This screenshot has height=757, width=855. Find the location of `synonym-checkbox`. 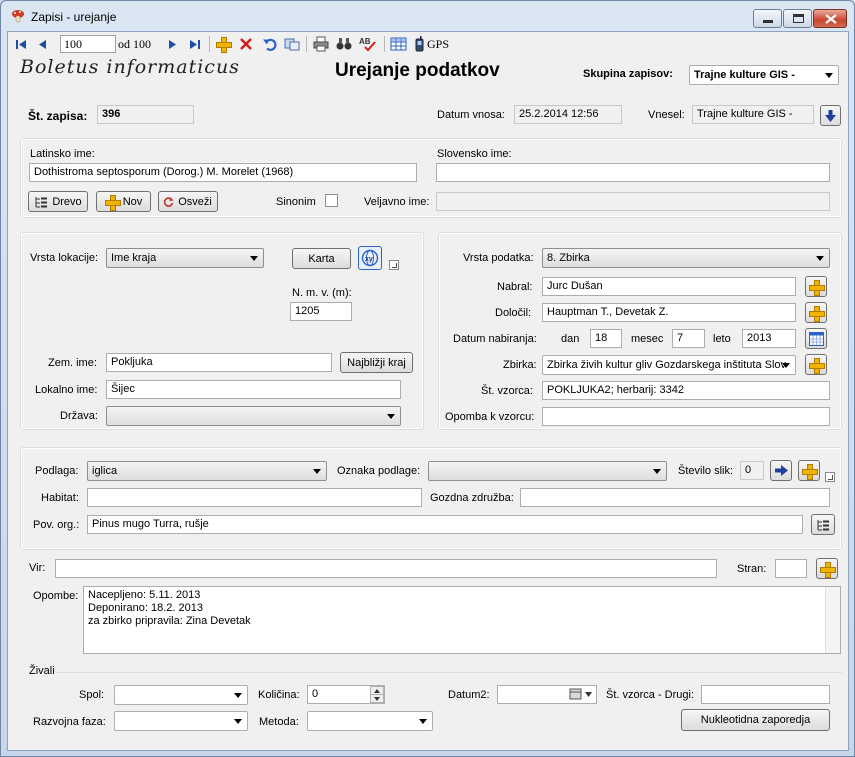

synonym-checkbox is located at coordinates (331, 200).